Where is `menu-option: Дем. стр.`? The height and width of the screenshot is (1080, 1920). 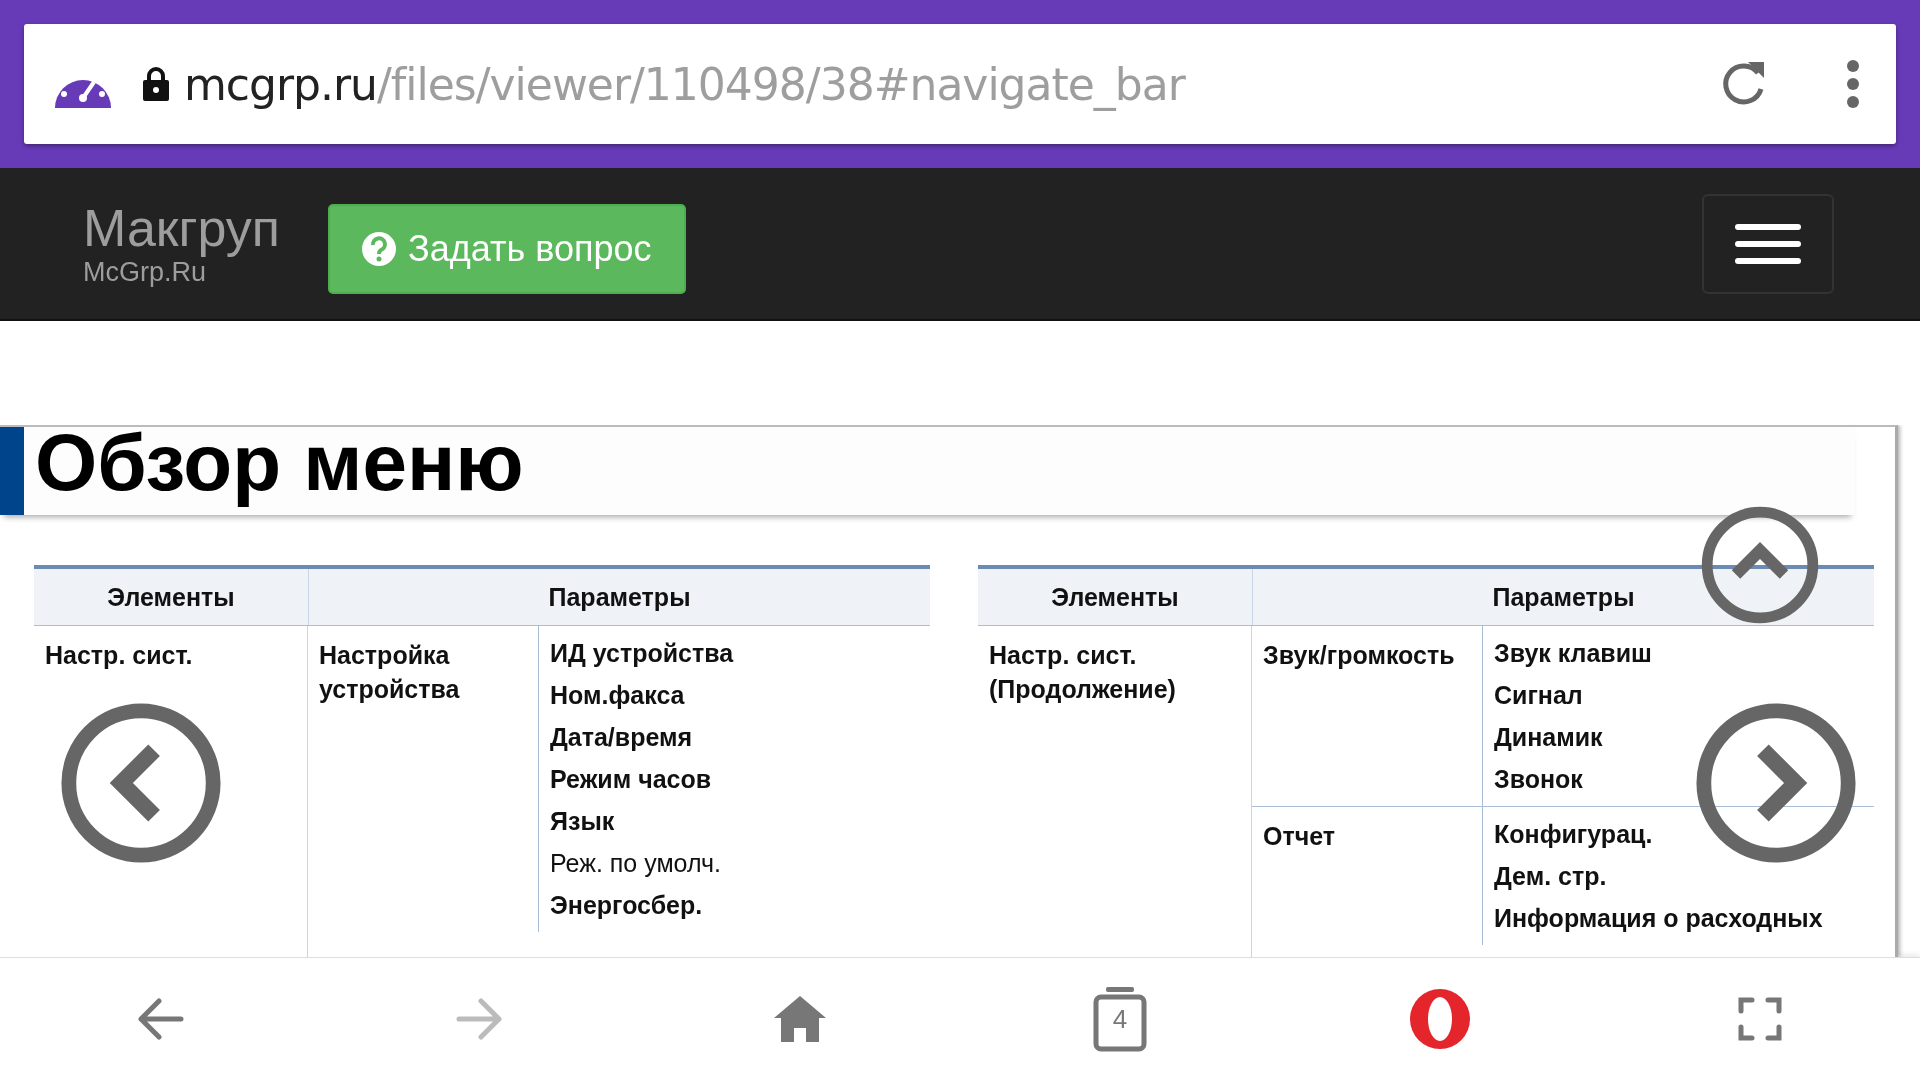 menu-option: Дем. стр. is located at coordinates (1678, 876).